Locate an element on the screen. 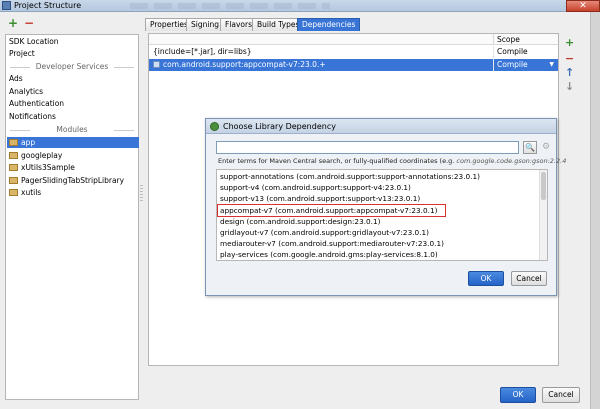 The width and height of the screenshot is (600, 409). dialog-title: Choose Library Dependency is located at coordinates (279, 126).